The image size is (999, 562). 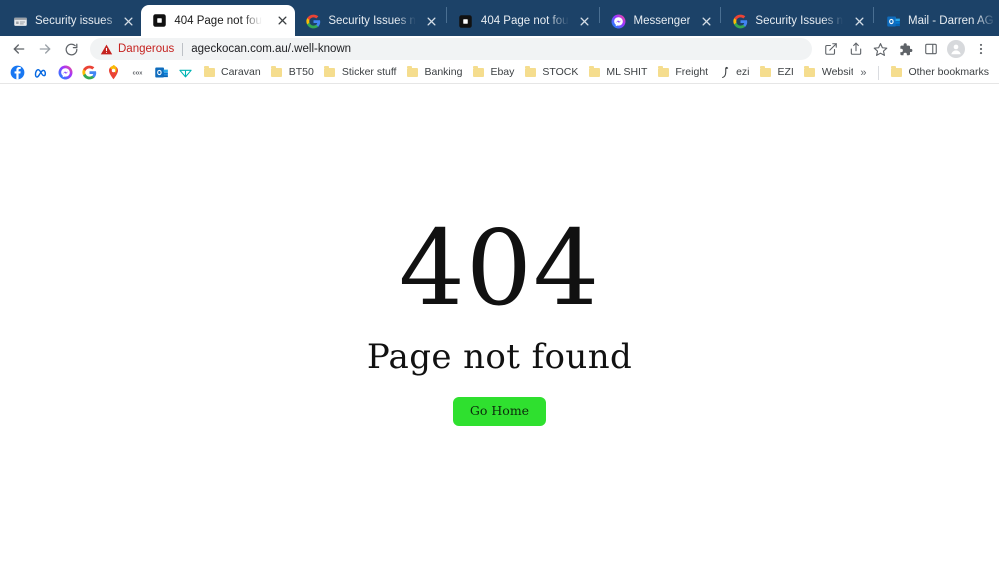 I want to click on outlook-icon, so click(x=893, y=21).